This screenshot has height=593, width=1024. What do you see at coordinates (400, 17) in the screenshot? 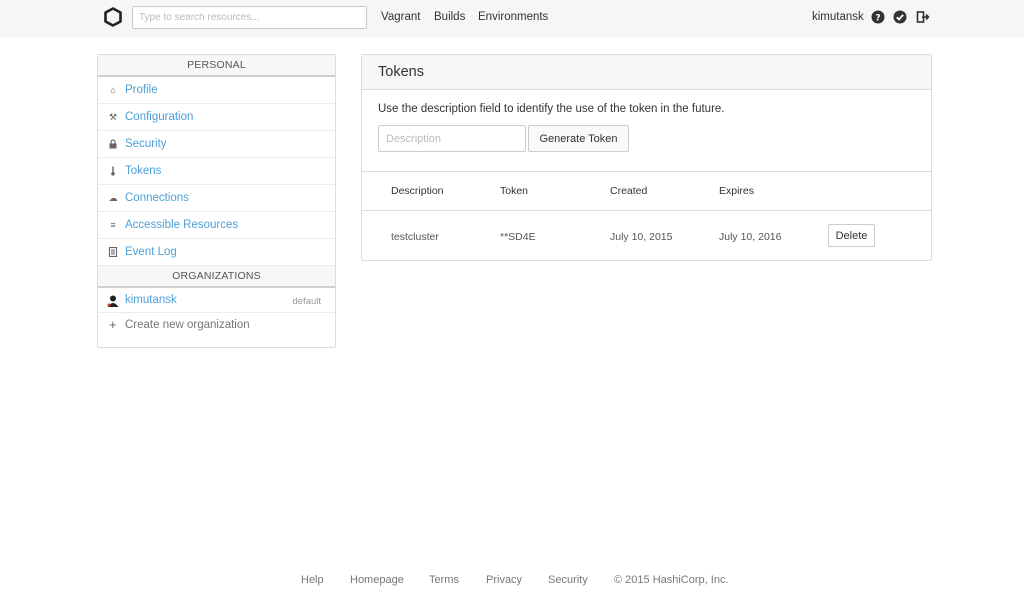
I see `nav-vagrant: Vagrant` at bounding box center [400, 17].